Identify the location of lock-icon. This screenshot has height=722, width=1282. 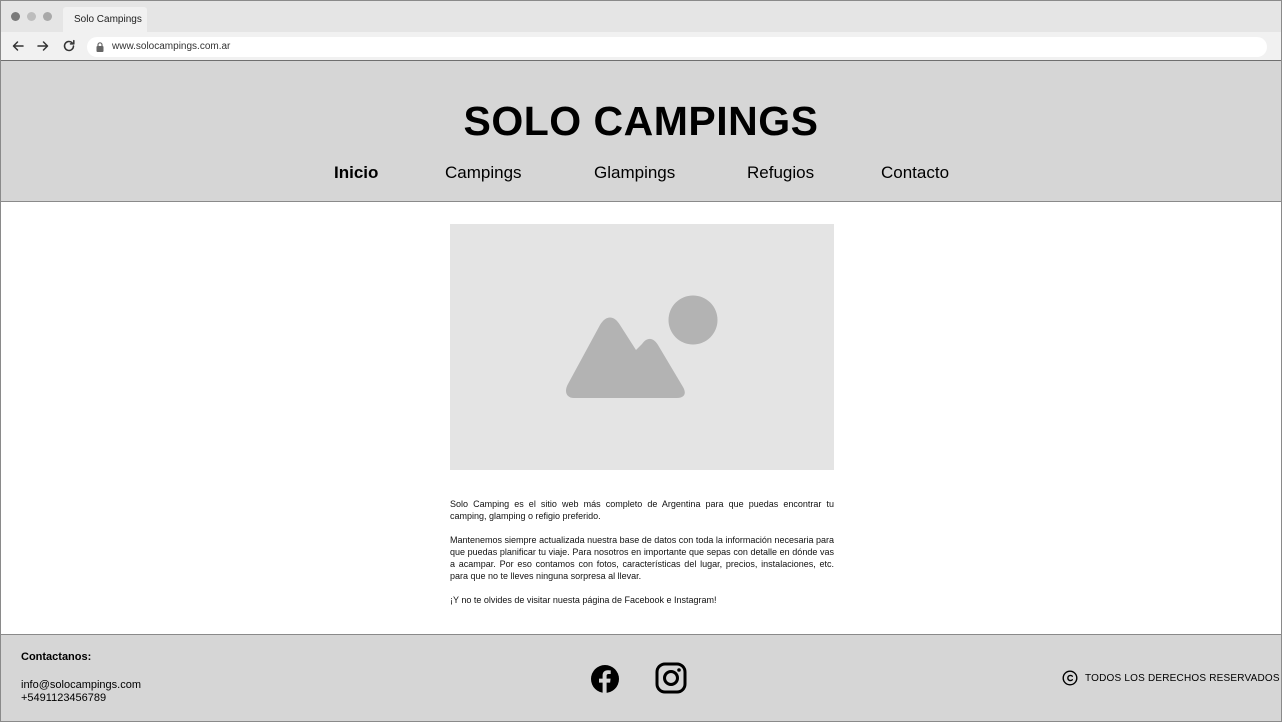
(100, 47).